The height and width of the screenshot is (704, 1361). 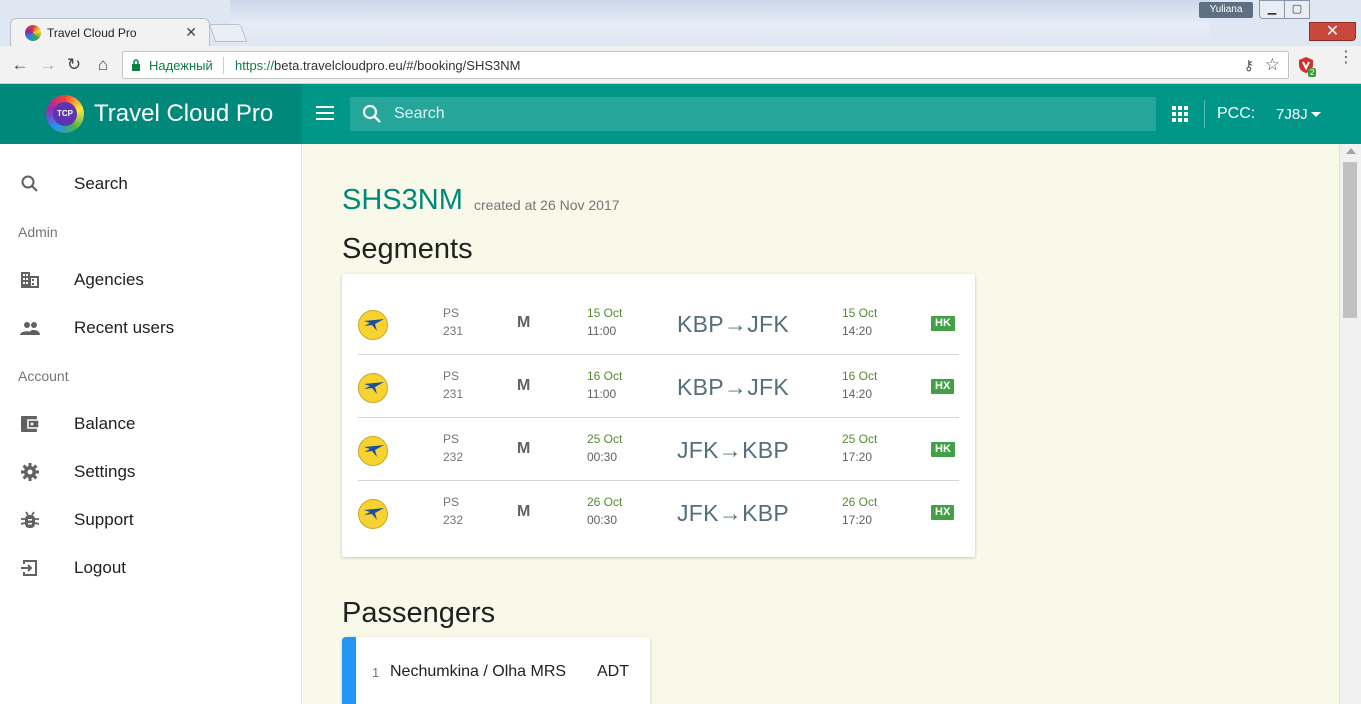 What do you see at coordinates (30, 328) in the screenshot?
I see `people-icon` at bounding box center [30, 328].